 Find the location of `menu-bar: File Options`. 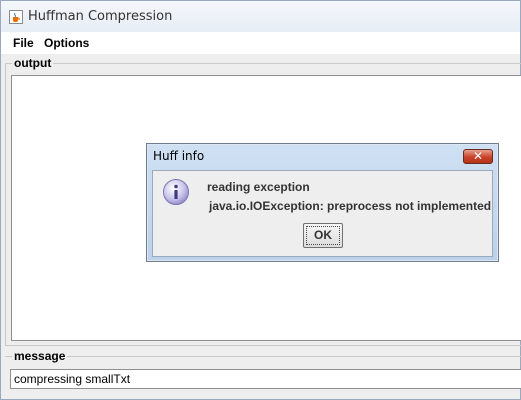

menu-bar: File Options is located at coordinates (260, 43).